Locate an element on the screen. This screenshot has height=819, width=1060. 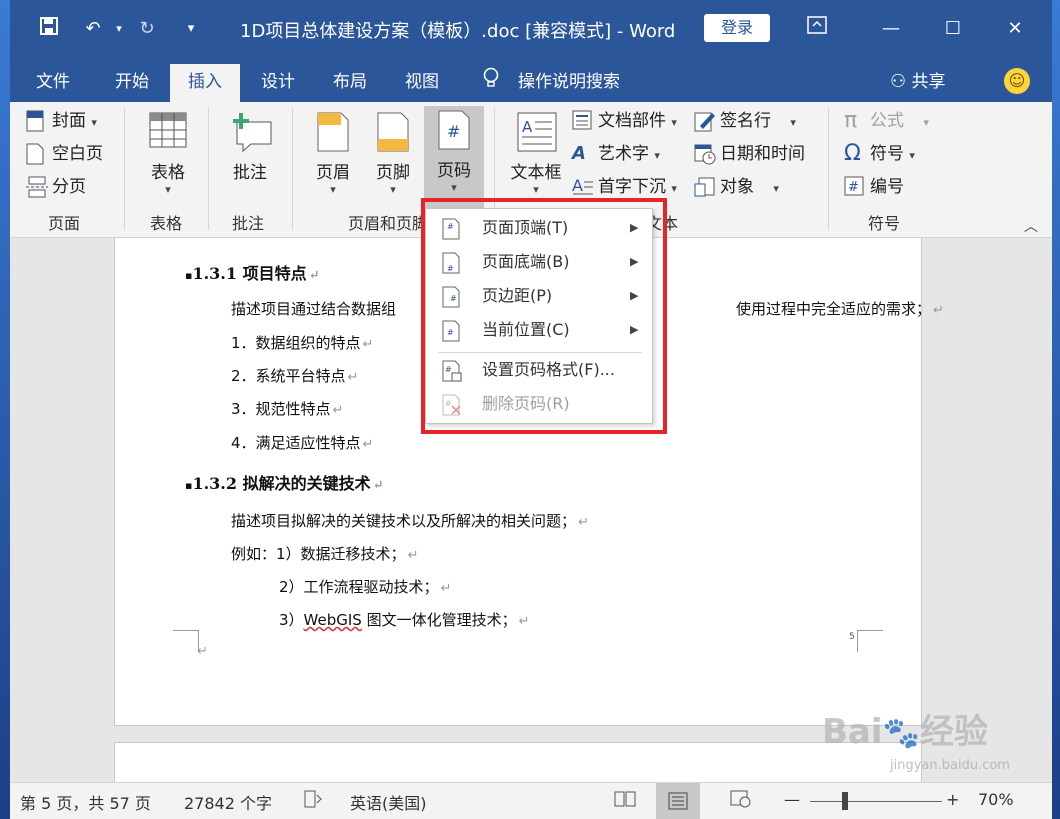
page-break-icon is located at coordinates (37, 187).